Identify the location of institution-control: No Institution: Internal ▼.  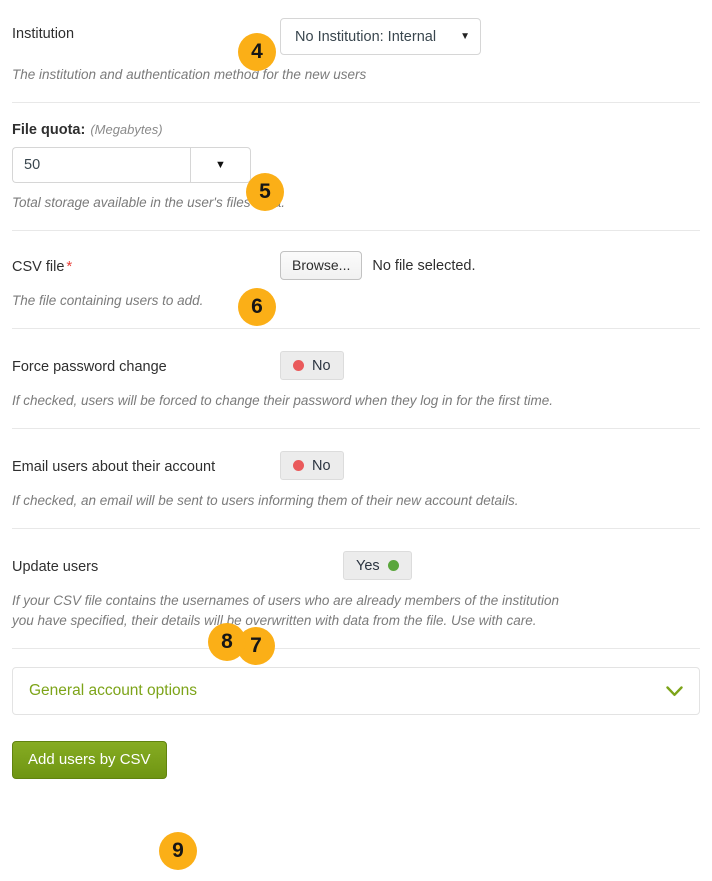
(490, 36).